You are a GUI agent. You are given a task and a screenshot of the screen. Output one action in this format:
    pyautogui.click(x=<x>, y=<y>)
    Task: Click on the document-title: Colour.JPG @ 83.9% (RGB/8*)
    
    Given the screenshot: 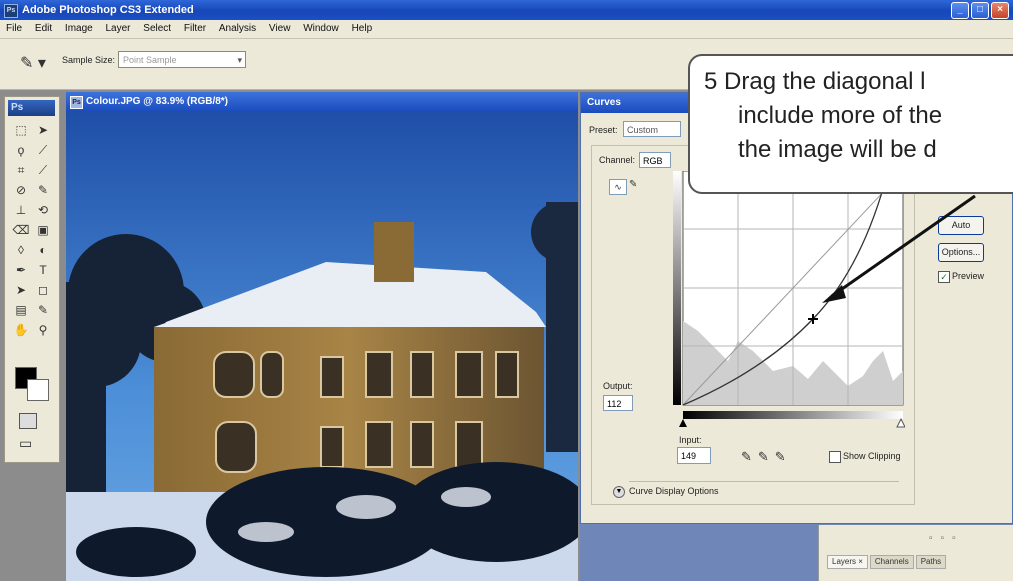 What is the action you would take?
    pyautogui.click(x=157, y=101)
    